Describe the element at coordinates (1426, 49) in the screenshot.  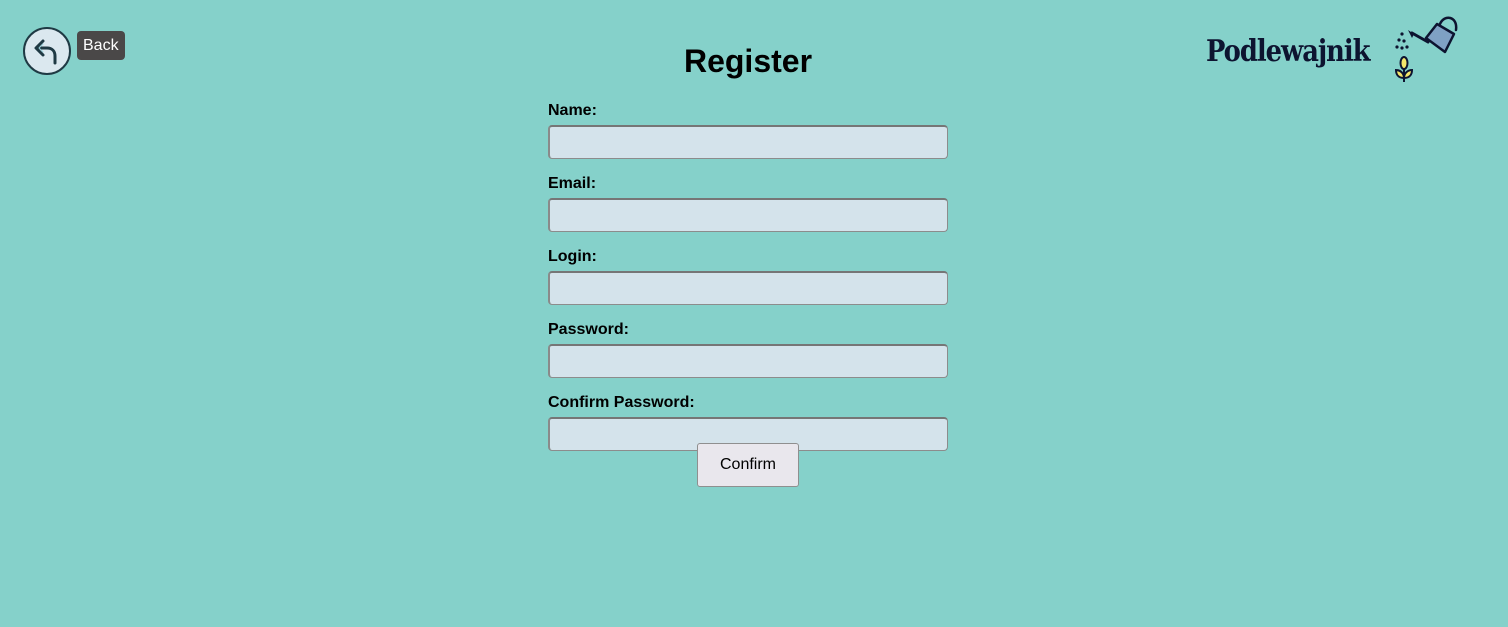
I see `watering-can-sprout-icon` at that location.